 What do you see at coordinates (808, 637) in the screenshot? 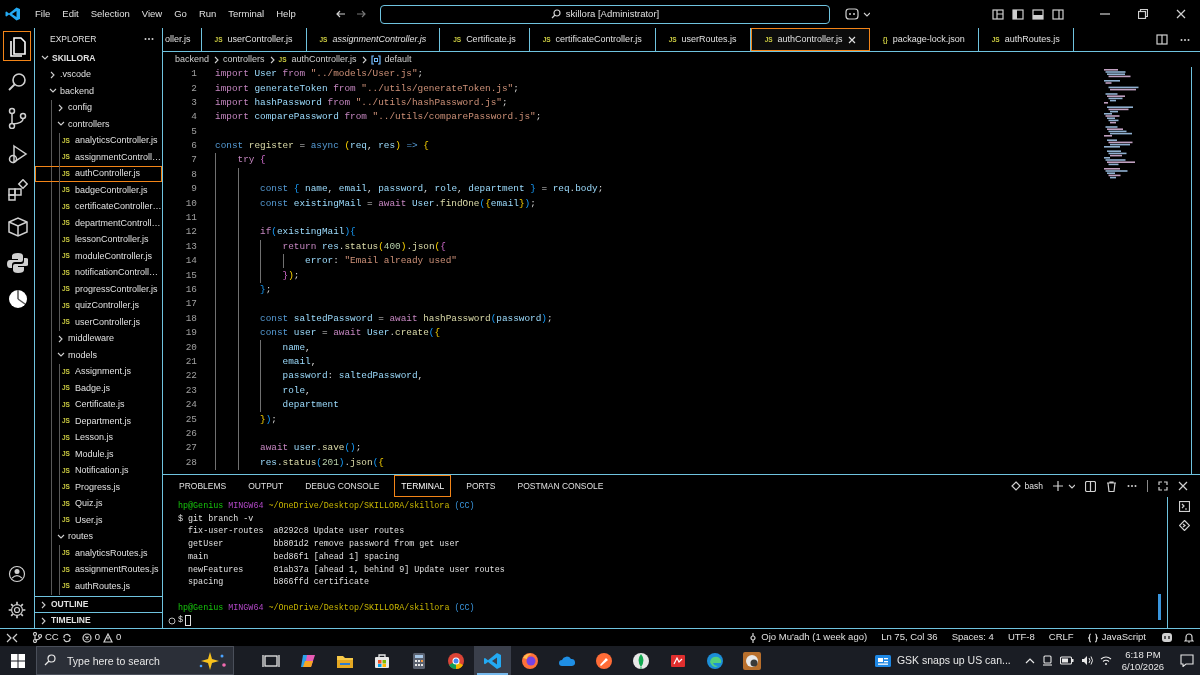
I see `git-blame-status: Ojo Mu'adh (1 week ago)` at bounding box center [808, 637].